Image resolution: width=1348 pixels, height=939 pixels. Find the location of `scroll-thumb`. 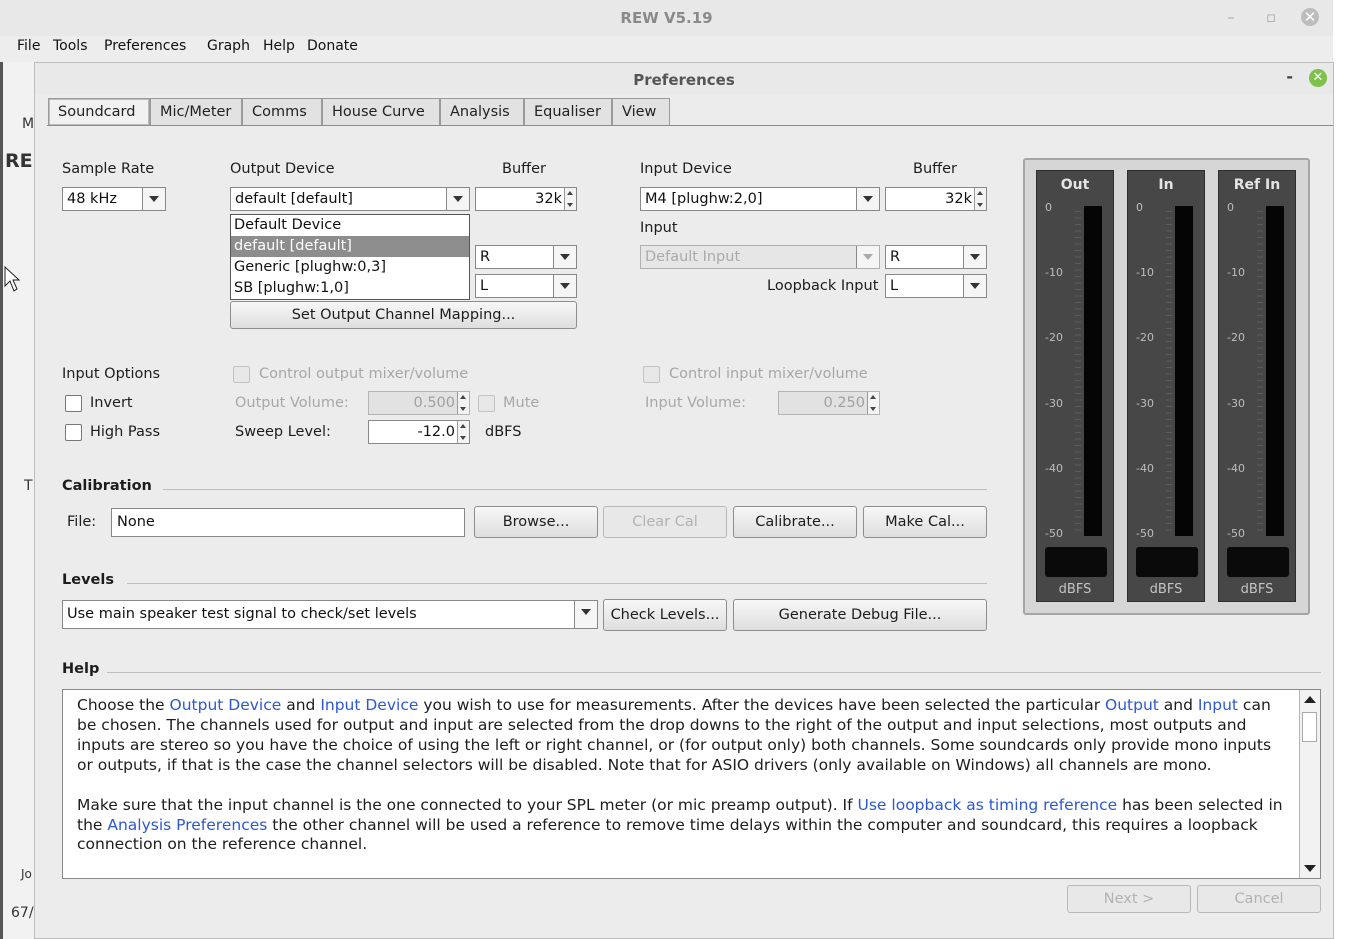

scroll-thumb is located at coordinates (1309, 727).